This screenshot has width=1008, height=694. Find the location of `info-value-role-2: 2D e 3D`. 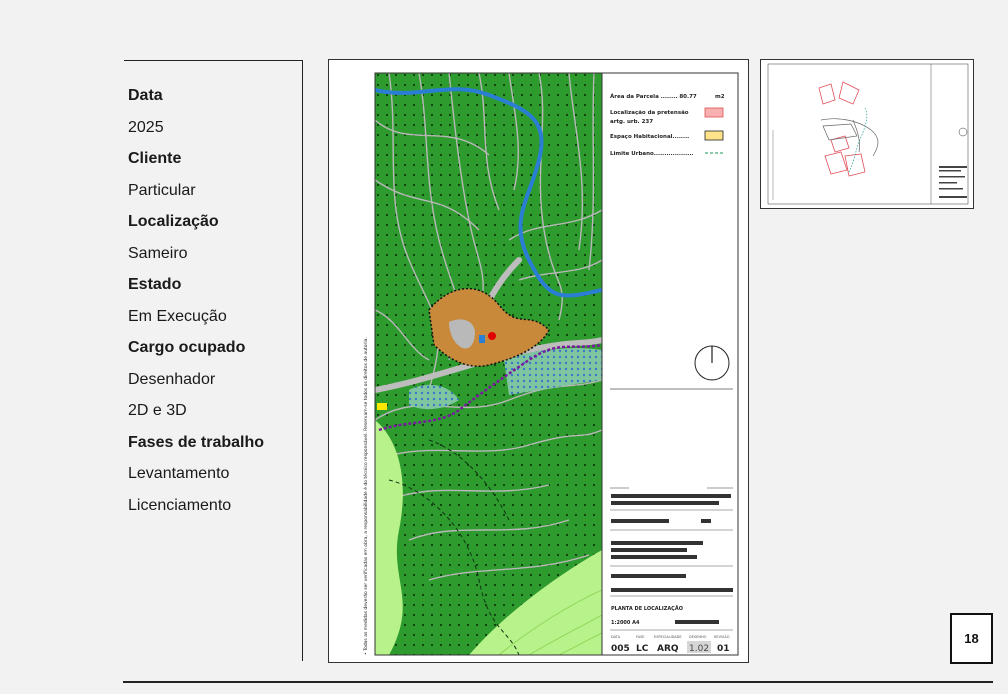

info-value-role-2: 2D e 3D is located at coordinates (157, 410).